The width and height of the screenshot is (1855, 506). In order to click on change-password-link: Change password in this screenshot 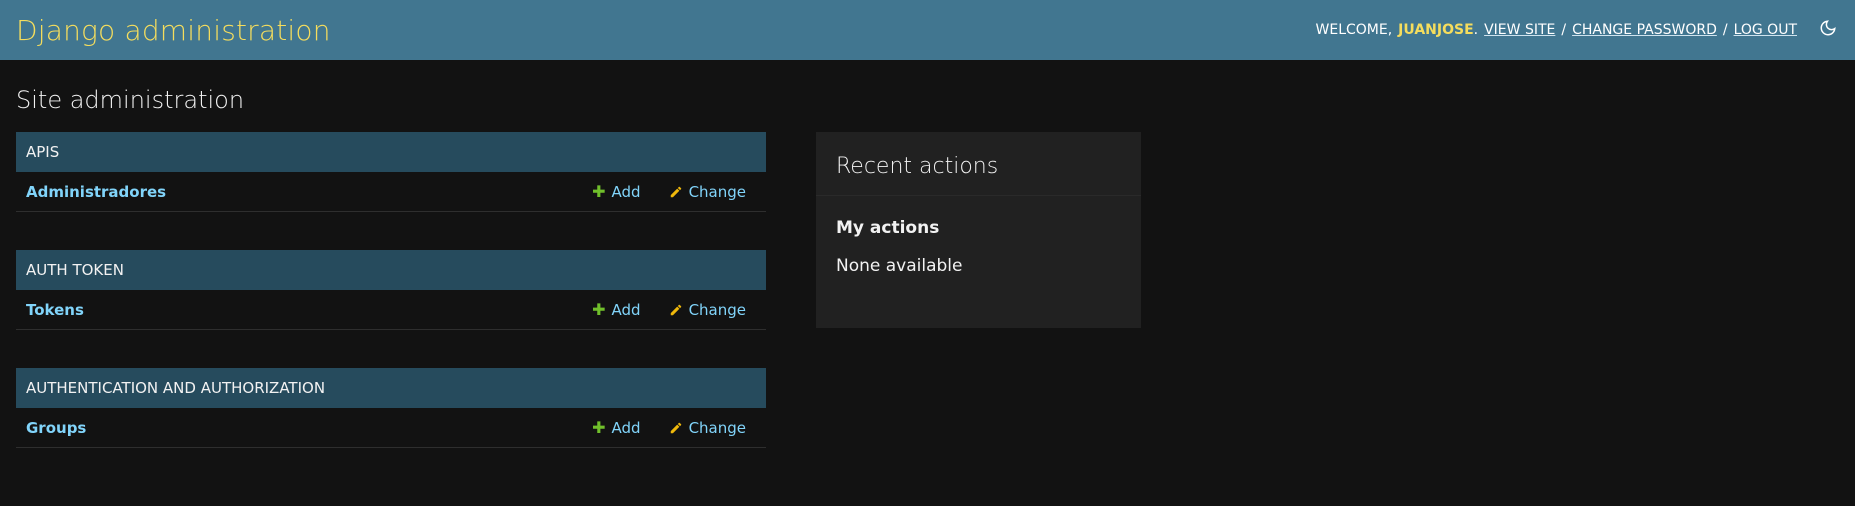, I will do `click(1644, 30)`.